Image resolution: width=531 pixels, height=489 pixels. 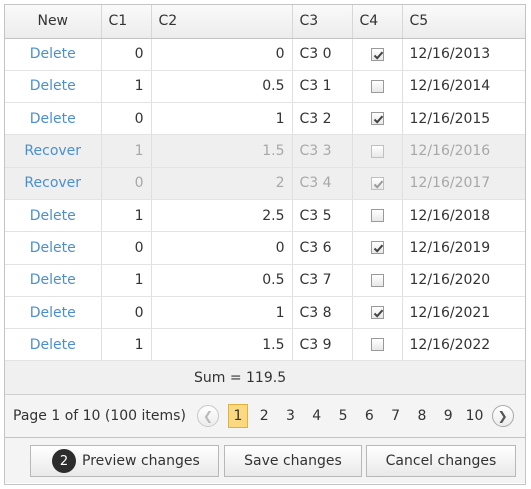 I want to click on cell-c3: C3 4, so click(x=322, y=183).